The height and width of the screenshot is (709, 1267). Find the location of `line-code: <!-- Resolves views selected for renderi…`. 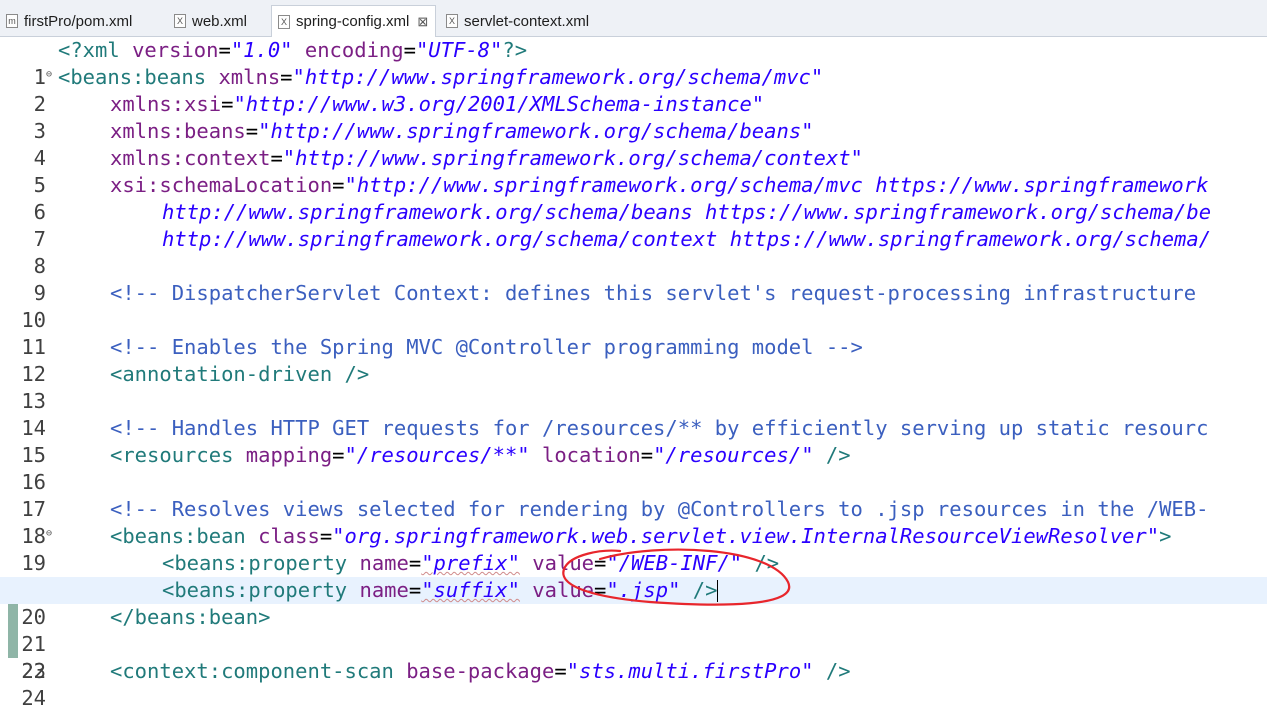

line-code: <!-- Resolves views selected for renderi… is located at coordinates (659, 509).